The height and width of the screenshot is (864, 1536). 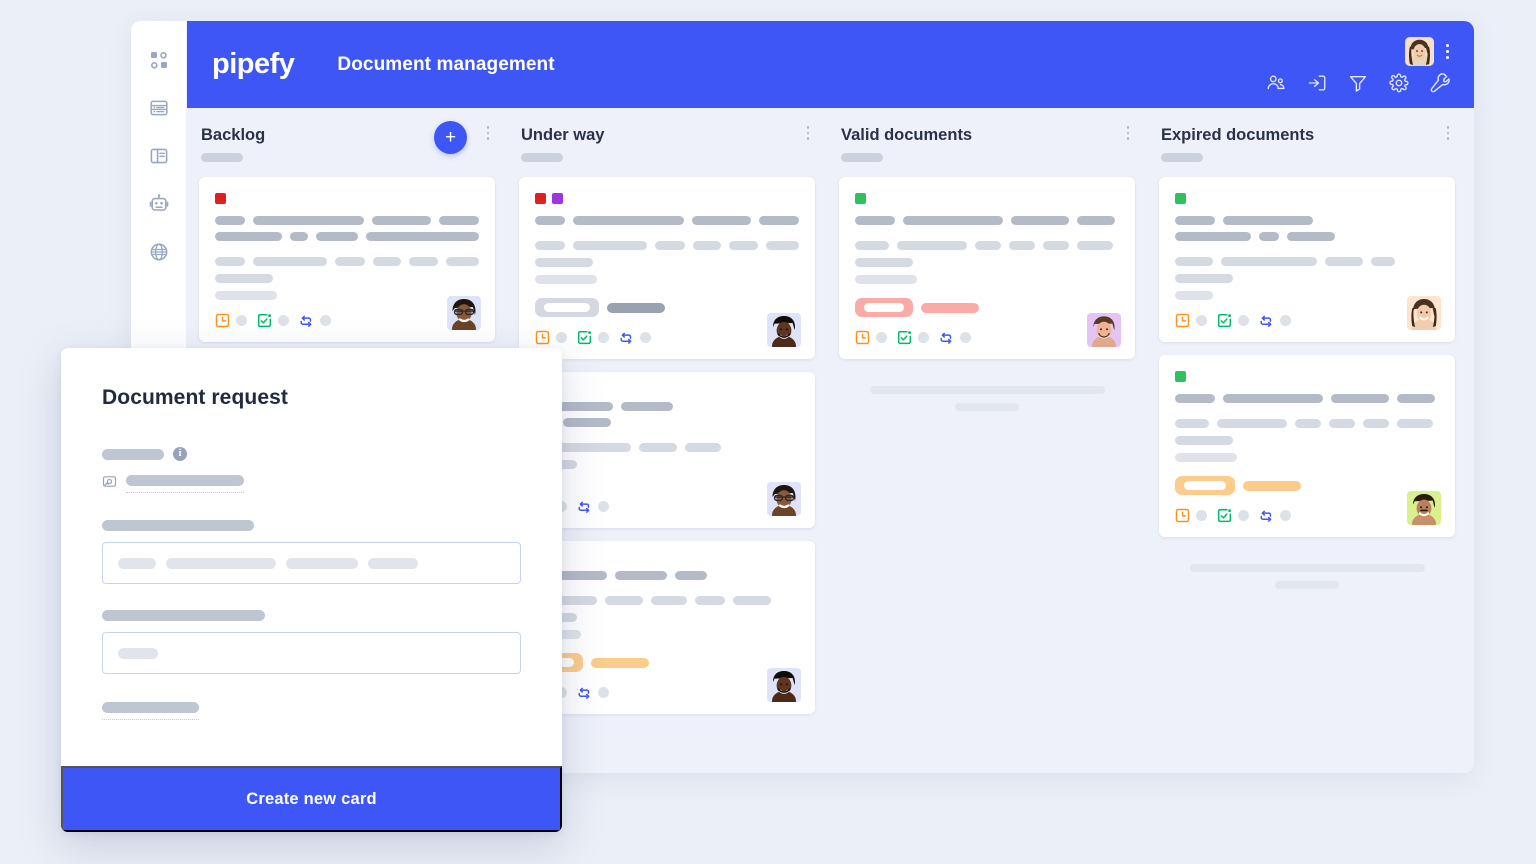 I want to click on globe-icon, so click(x=158, y=252).